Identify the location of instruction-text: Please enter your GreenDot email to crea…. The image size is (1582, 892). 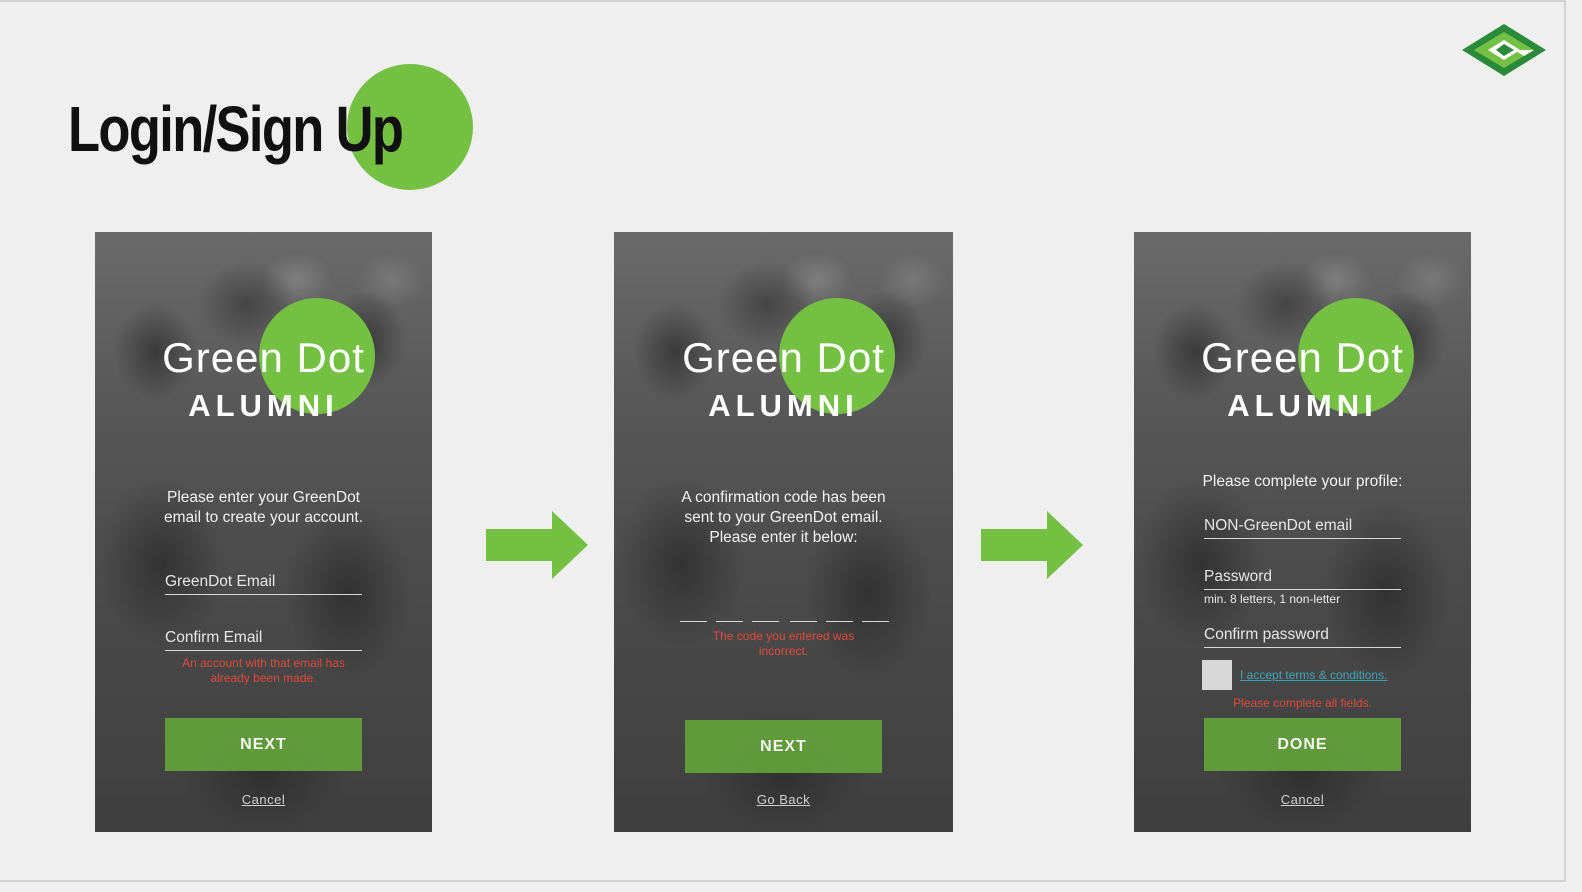
(263, 507).